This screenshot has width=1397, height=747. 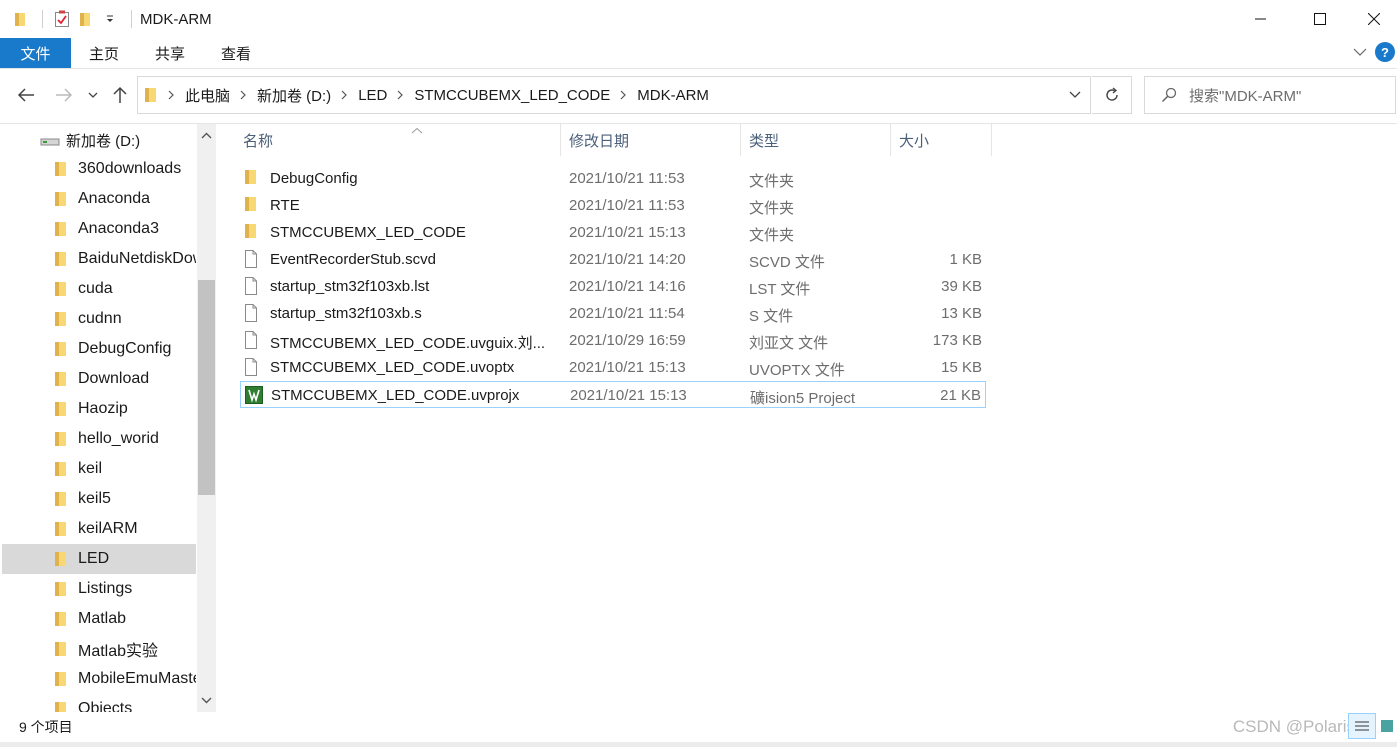 I want to click on column-header-type: 类型, so click(x=816, y=140).